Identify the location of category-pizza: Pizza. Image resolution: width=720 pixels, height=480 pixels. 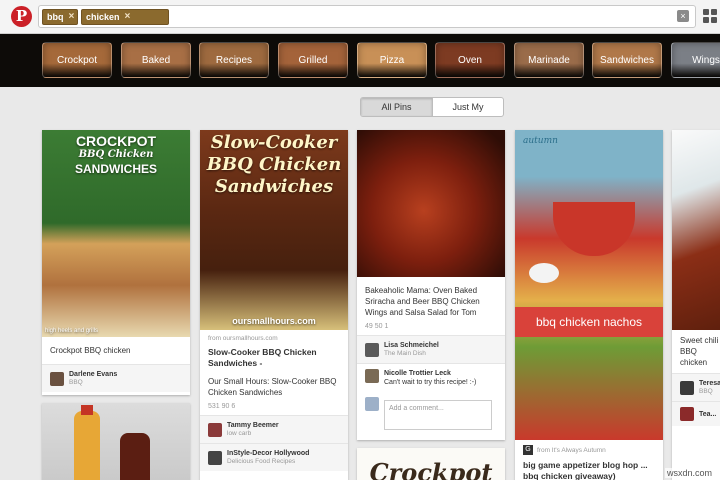
(392, 60).